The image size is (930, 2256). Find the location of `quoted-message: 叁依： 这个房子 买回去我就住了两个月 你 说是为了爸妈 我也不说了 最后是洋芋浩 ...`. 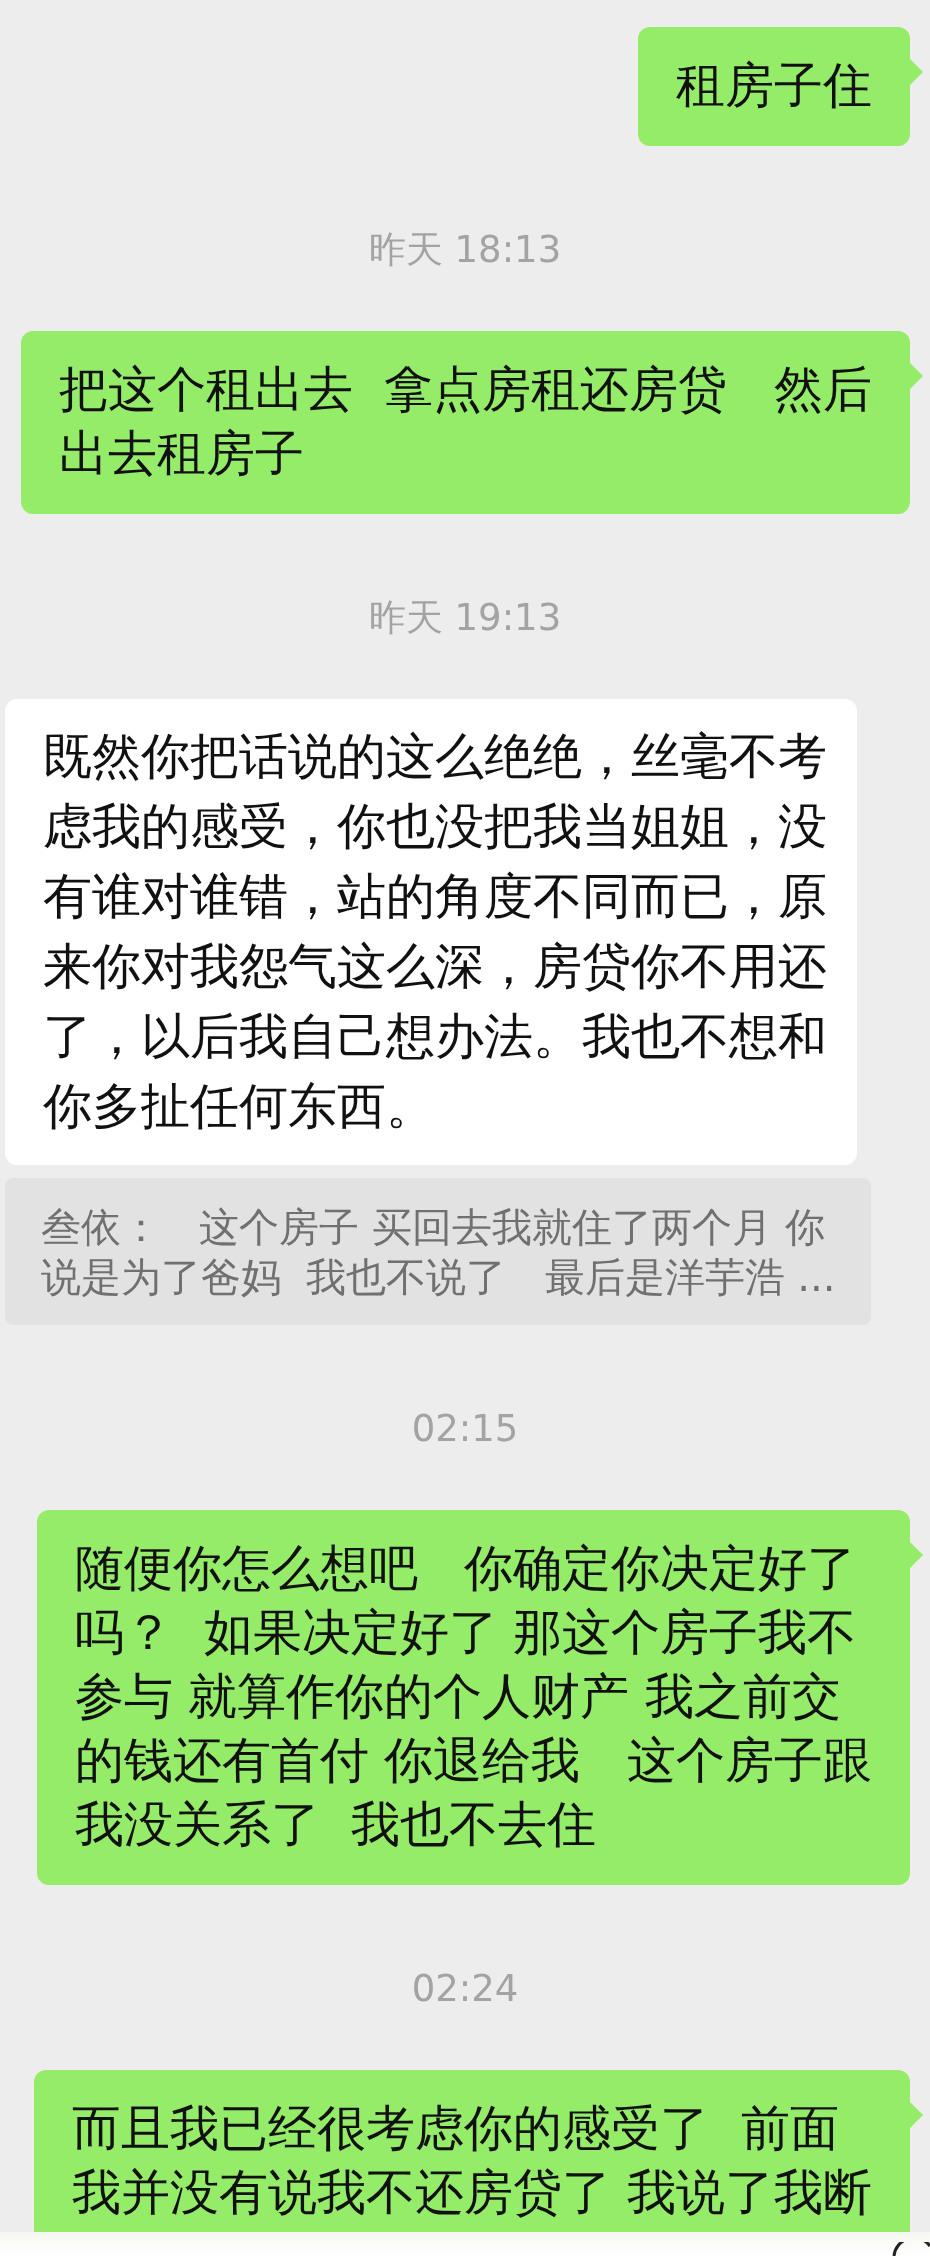

quoted-message: 叁依： 这个房子 买回去我就住了两个月 你 说是为了爸妈 我也不说了 最后是洋芋浩 ... is located at coordinates (438, 1251).